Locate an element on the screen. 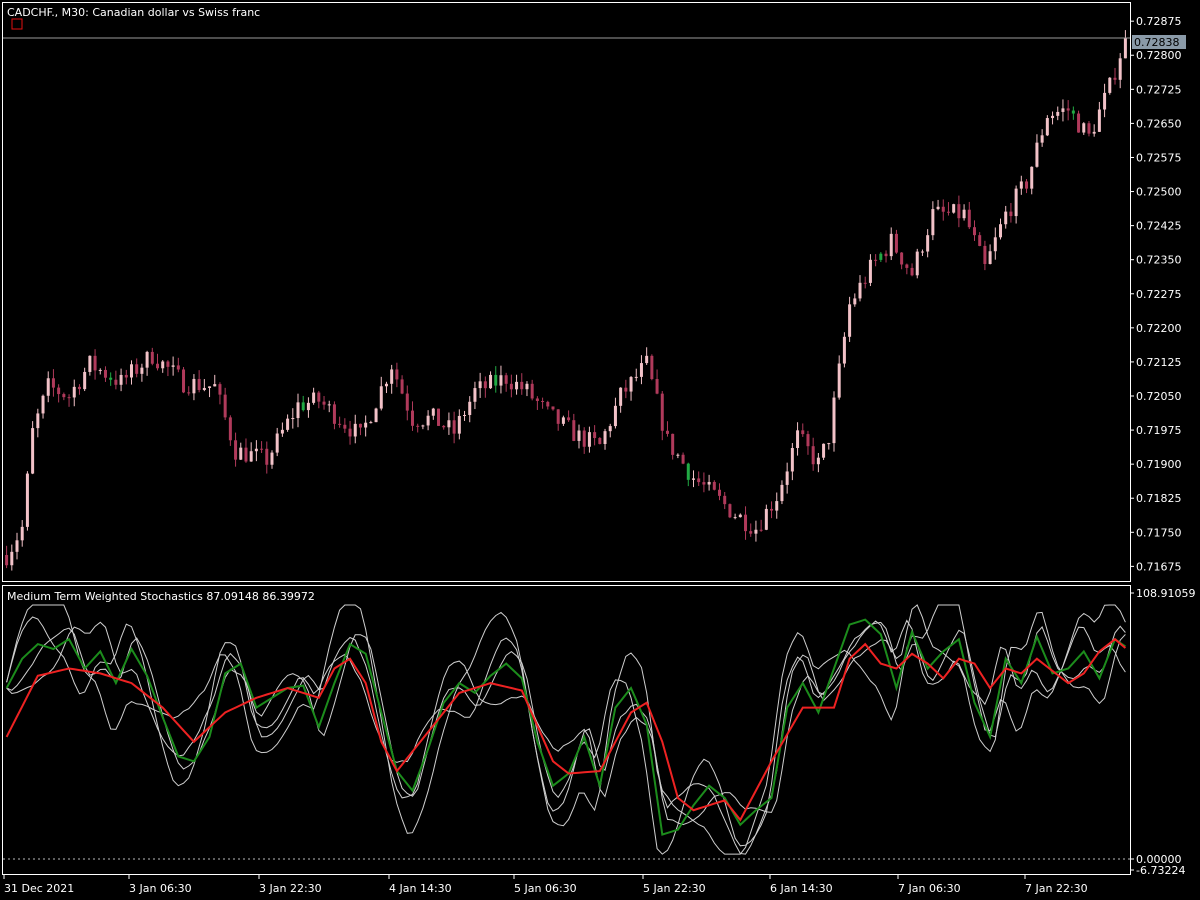 Image resolution: width=1200 pixels, height=900 pixels. current-price-label: 0.72838 is located at coordinates (1157, 42).